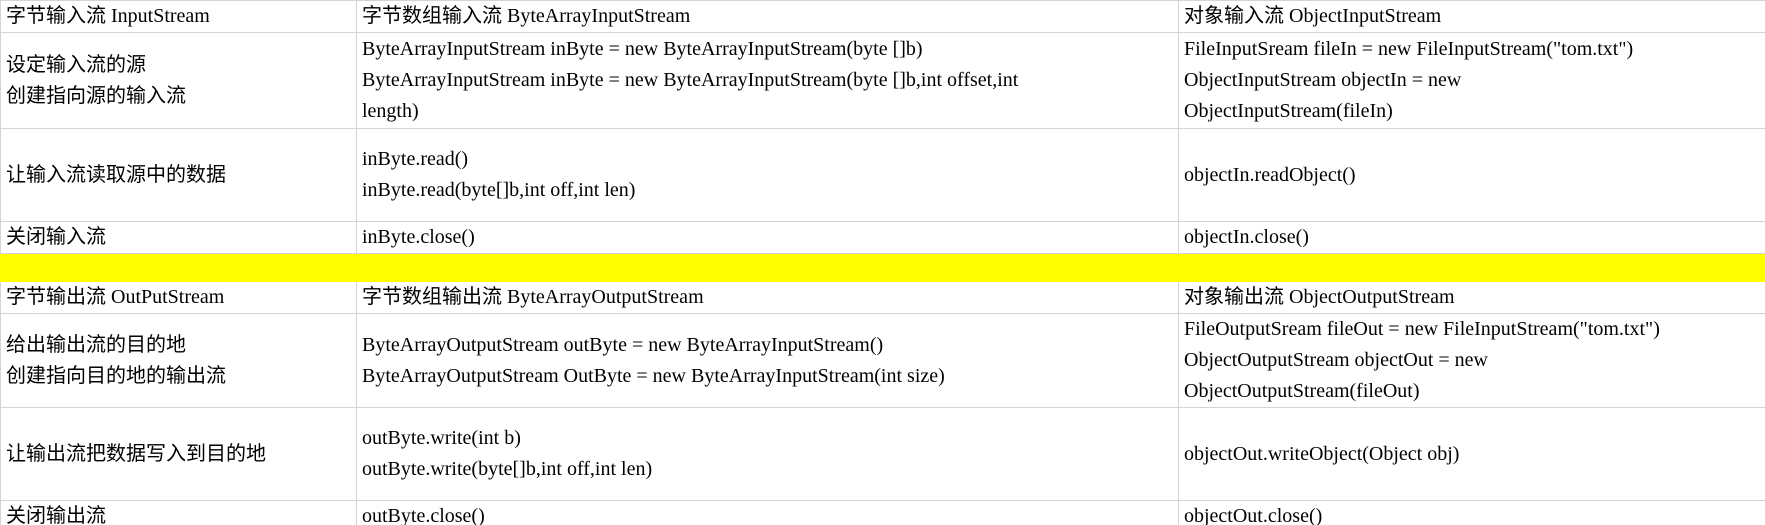 The height and width of the screenshot is (525, 1765). Describe the element at coordinates (441, 438) in the screenshot. I see `cell-text-line: outByte.write(int b)` at that location.